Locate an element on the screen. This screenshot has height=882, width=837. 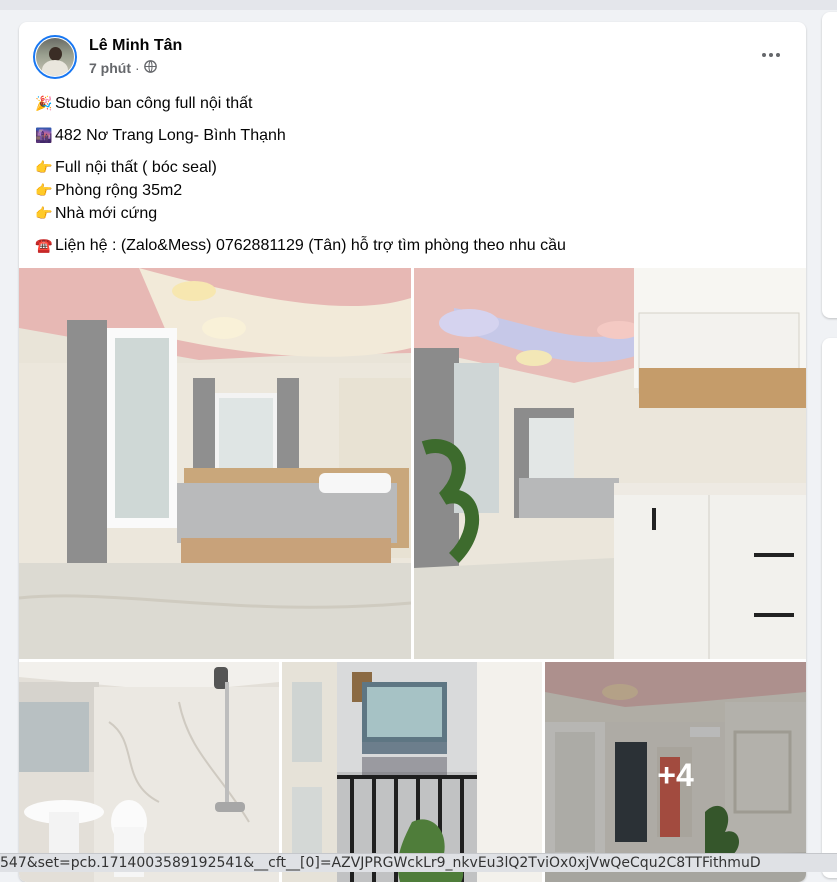
post-line: 🎉 Studio ban công full nội thất is located at coordinates (414, 103).